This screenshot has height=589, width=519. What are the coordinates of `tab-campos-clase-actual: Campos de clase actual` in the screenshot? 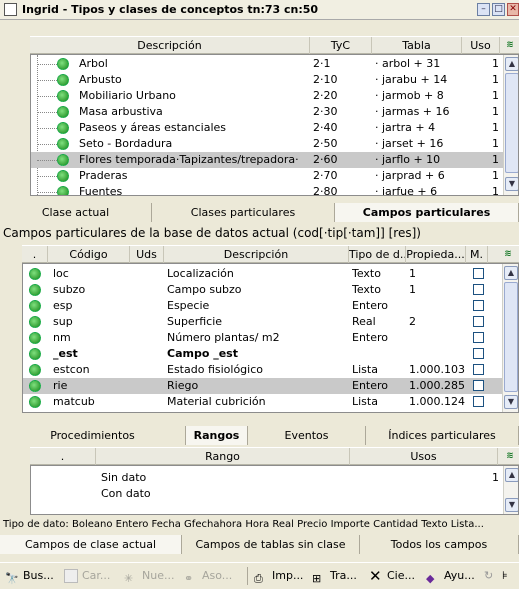 It's located at (91, 544).